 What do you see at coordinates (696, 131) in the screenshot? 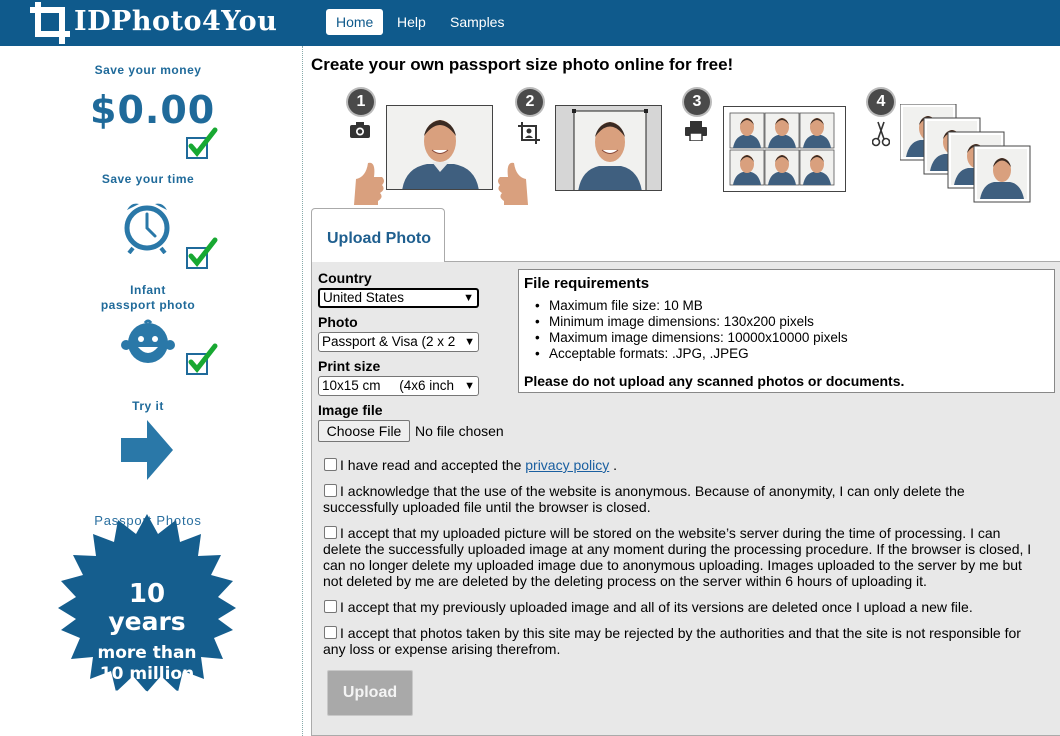
I see `printer-icon` at bounding box center [696, 131].